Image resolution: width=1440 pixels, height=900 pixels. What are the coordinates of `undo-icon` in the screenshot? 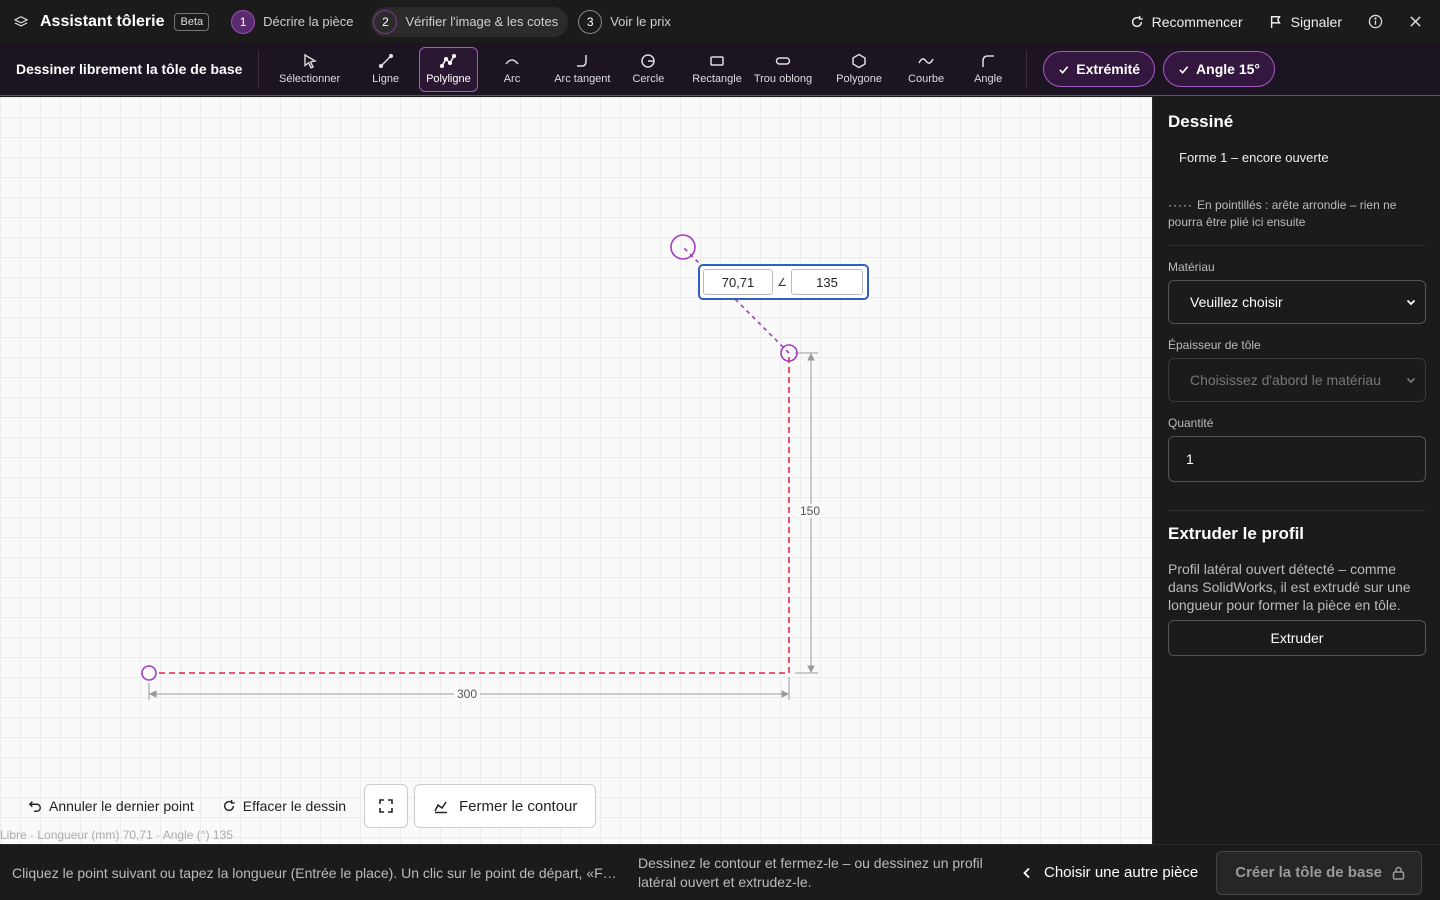 It's located at (34, 806).